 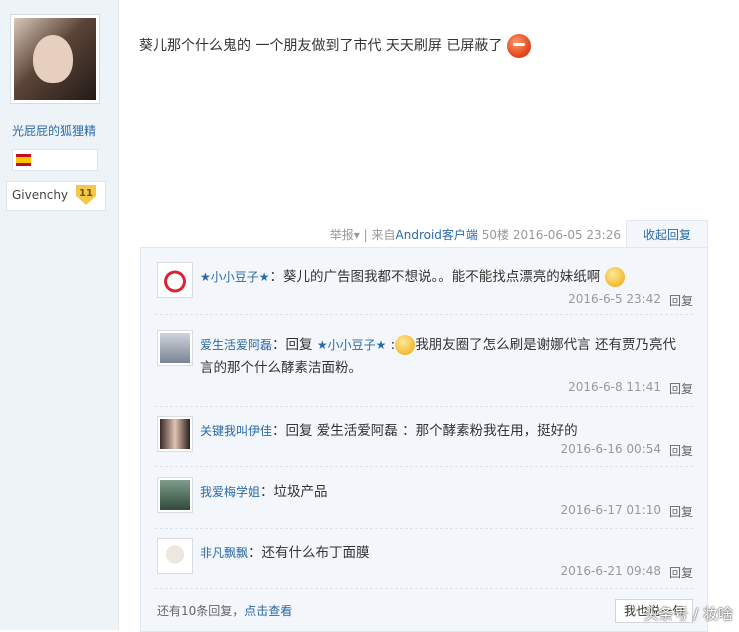 What do you see at coordinates (55, 160) in the screenshot?
I see `author-flag-box` at bounding box center [55, 160].